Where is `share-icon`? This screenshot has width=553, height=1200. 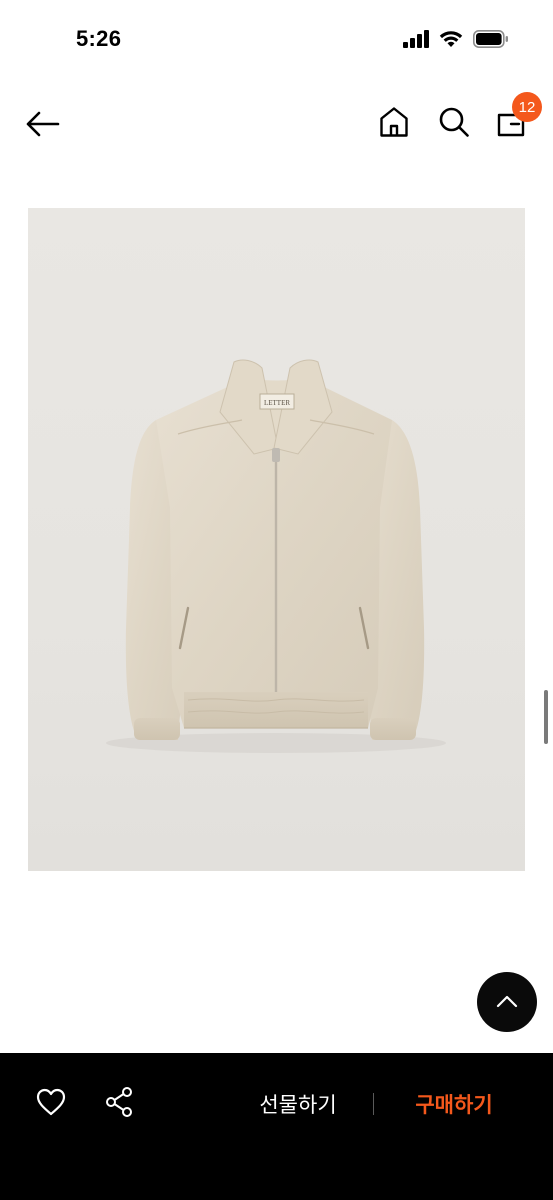
share-icon is located at coordinates (119, 1104).